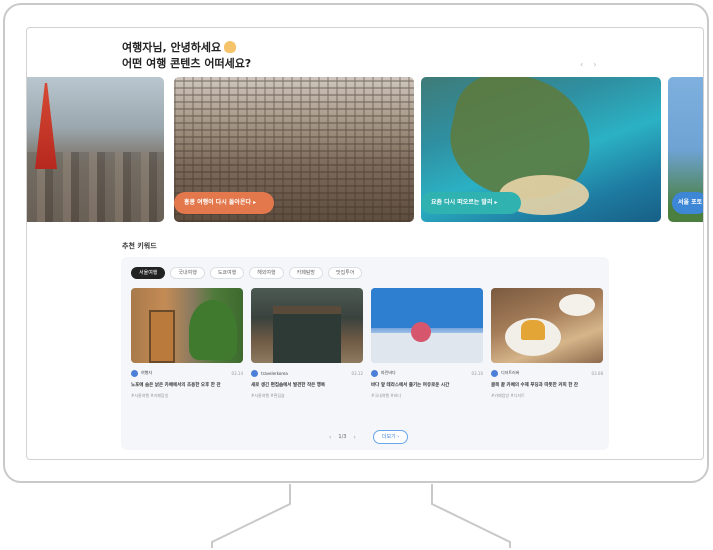 The height and width of the screenshot is (550, 713). I want to click on more-button: 더보기 ›, so click(390, 437).